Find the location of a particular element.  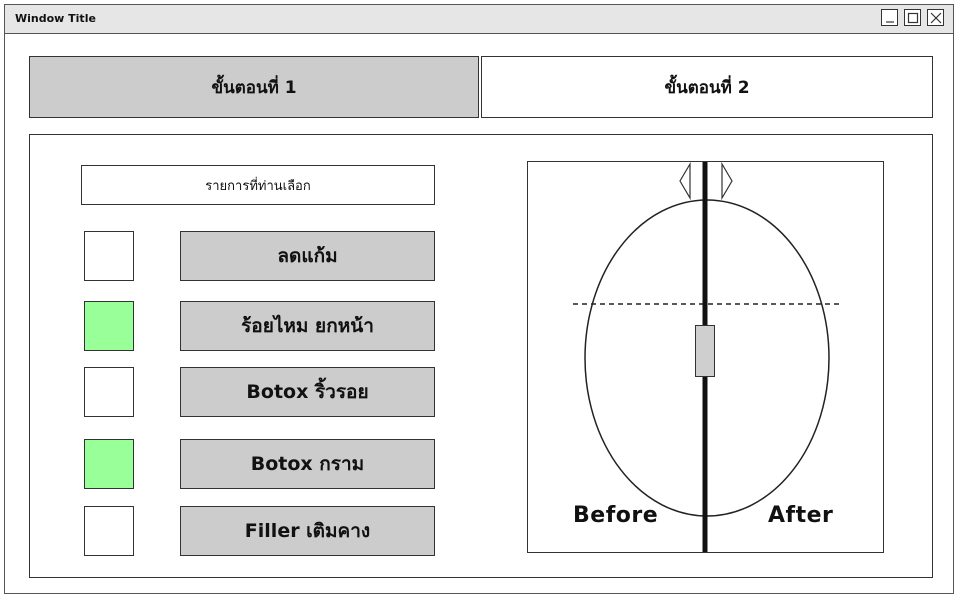

maximize-button is located at coordinates (912, 17).